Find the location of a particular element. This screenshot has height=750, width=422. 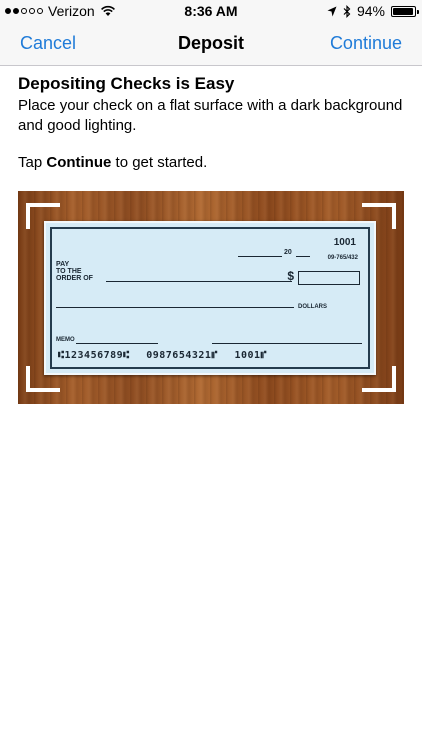

routing-fraction: 09-765/432 is located at coordinates (342, 258).